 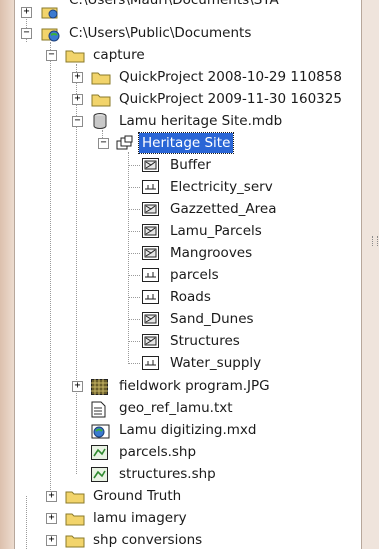 What do you see at coordinates (194, 386) in the screenshot?
I see `tree-item-label: fieldwork program.JPG` at bounding box center [194, 386].